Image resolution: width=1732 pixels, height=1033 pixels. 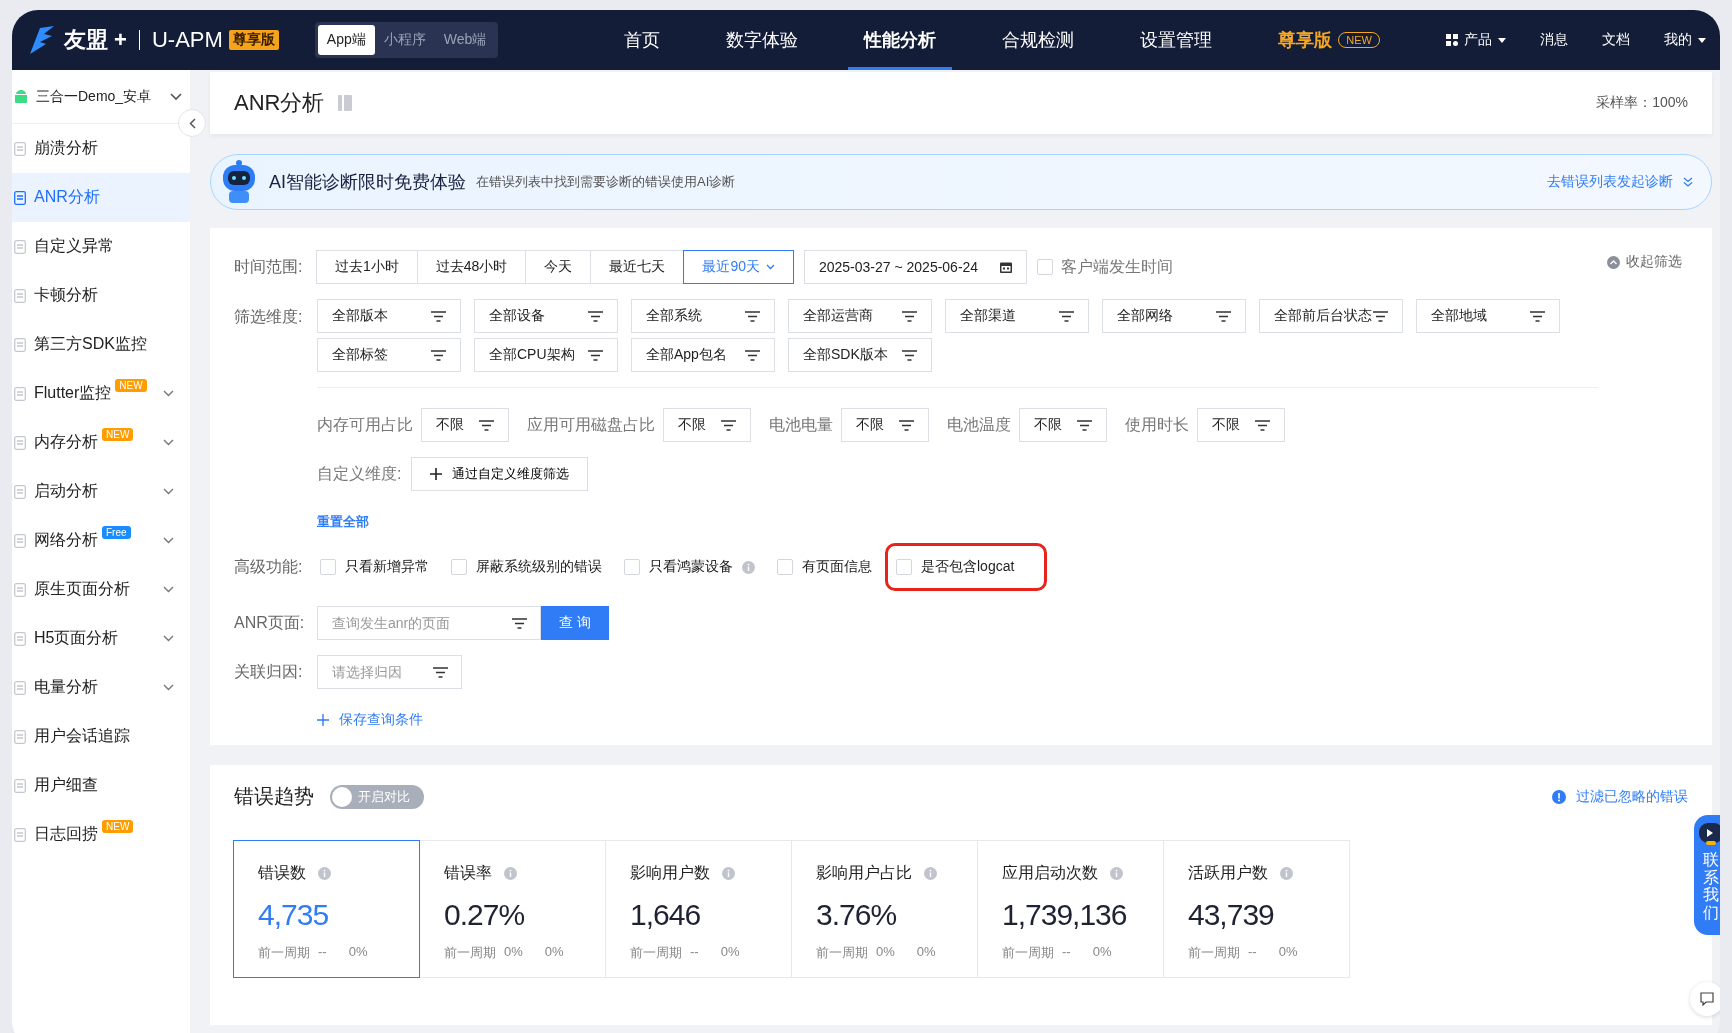 I want to click on platform-tab: 小程序, so click(x=404, y=40).